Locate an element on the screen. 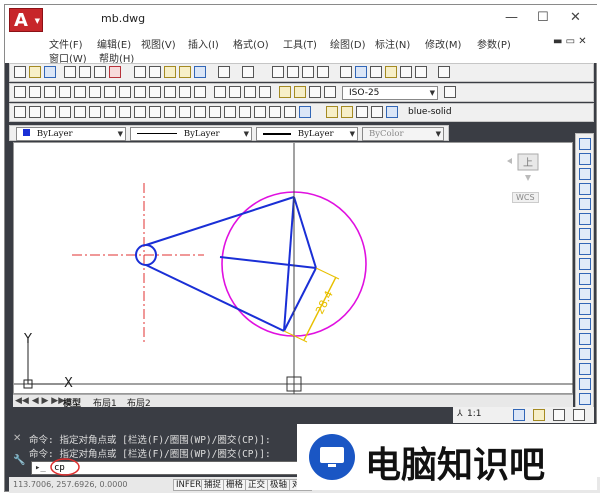 The image size is (600, 495). color-select: ByLayer ▼ is located at coordinates (71, 134).